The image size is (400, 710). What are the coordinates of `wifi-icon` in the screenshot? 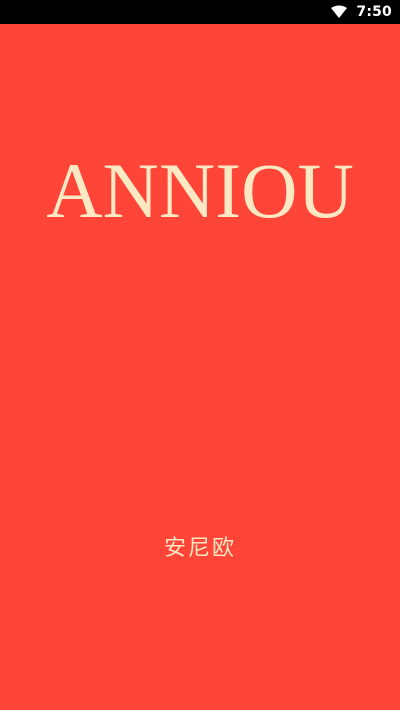 It's located at (339, 12).